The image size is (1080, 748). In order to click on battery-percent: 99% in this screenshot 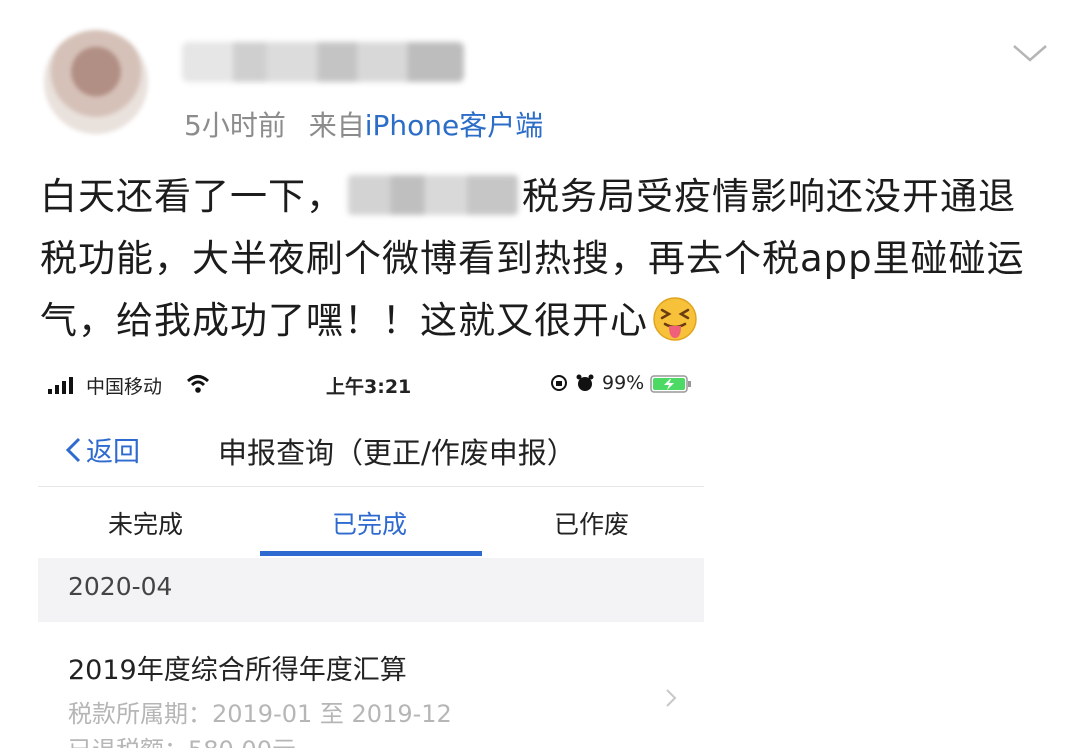, I will do `click(623, 383)`.